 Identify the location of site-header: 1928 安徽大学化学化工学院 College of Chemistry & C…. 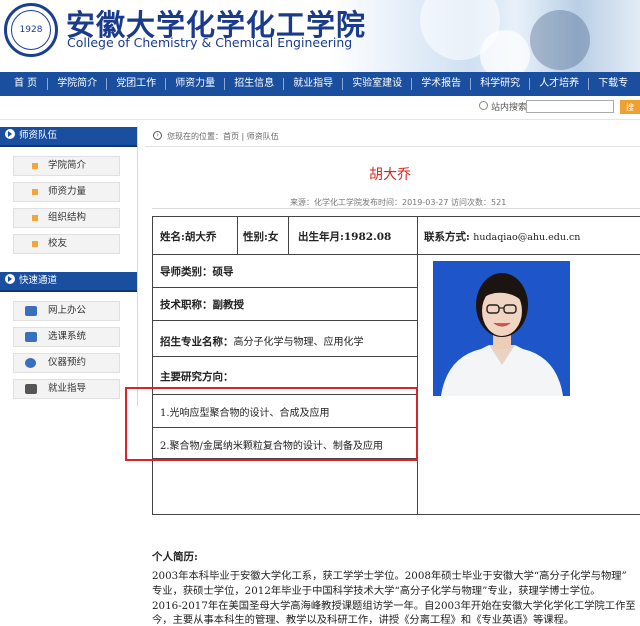
(320, 36).